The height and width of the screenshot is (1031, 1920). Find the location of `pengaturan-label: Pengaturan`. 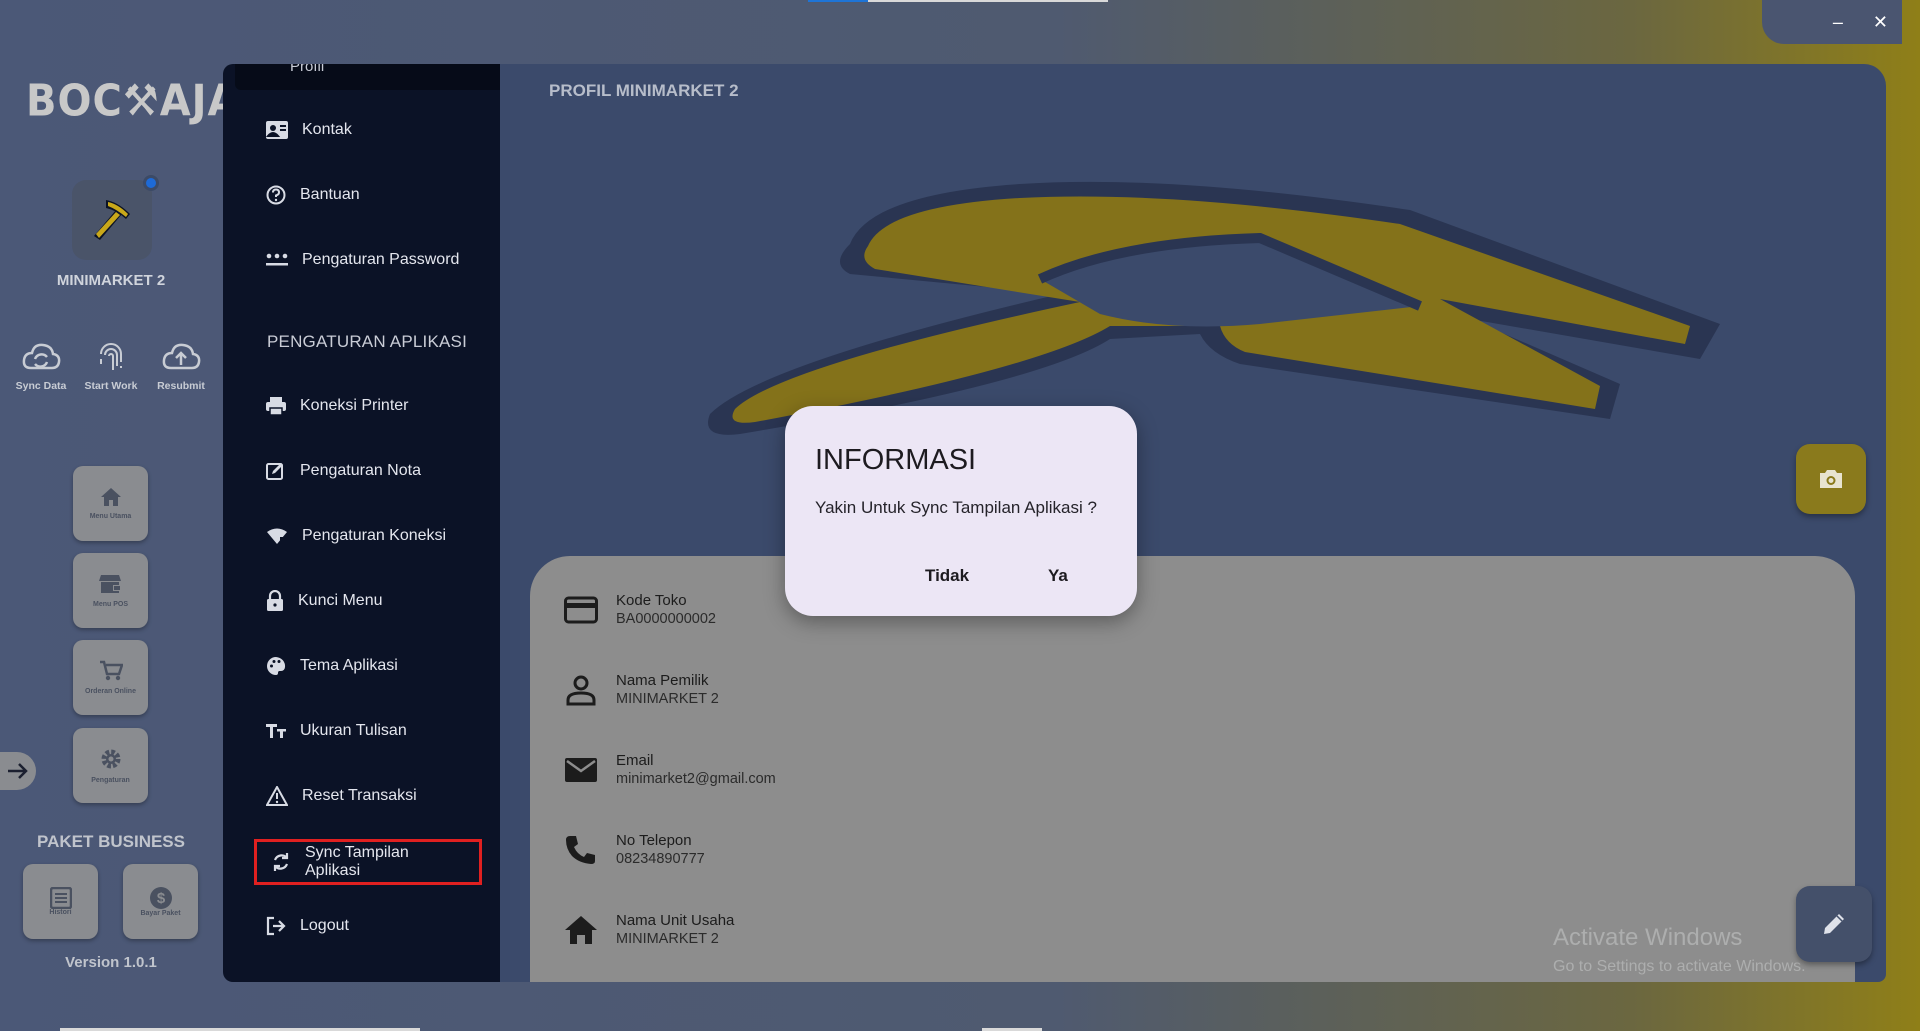

pengaturan-label: Pengaturan is located at coordinates (110, 780).